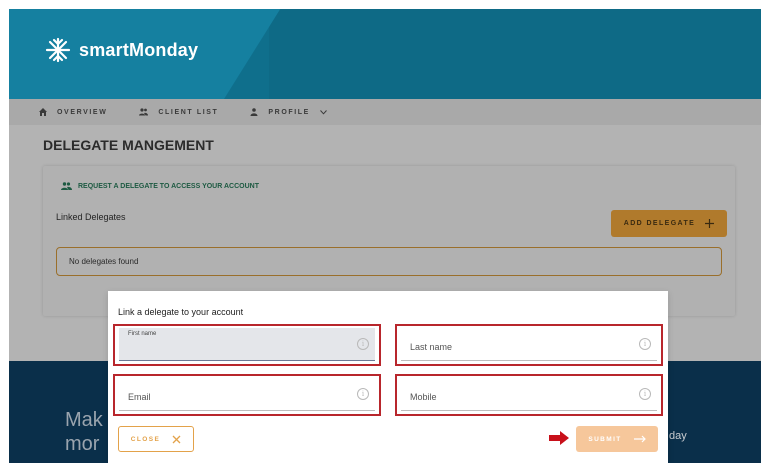  I want to click on nav-item-profile: PROFILE, so click(288, 112).